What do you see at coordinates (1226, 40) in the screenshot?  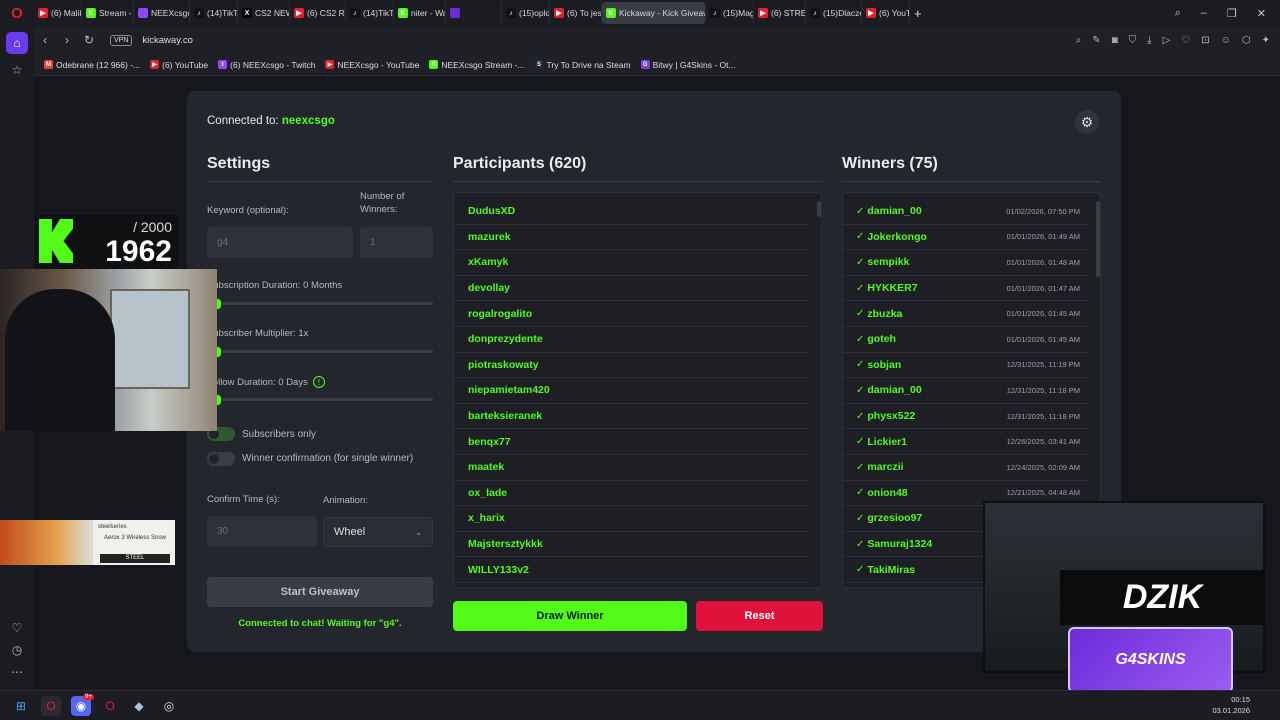 I see `profile-icon: ☺` at bounding box center [1226, 40].